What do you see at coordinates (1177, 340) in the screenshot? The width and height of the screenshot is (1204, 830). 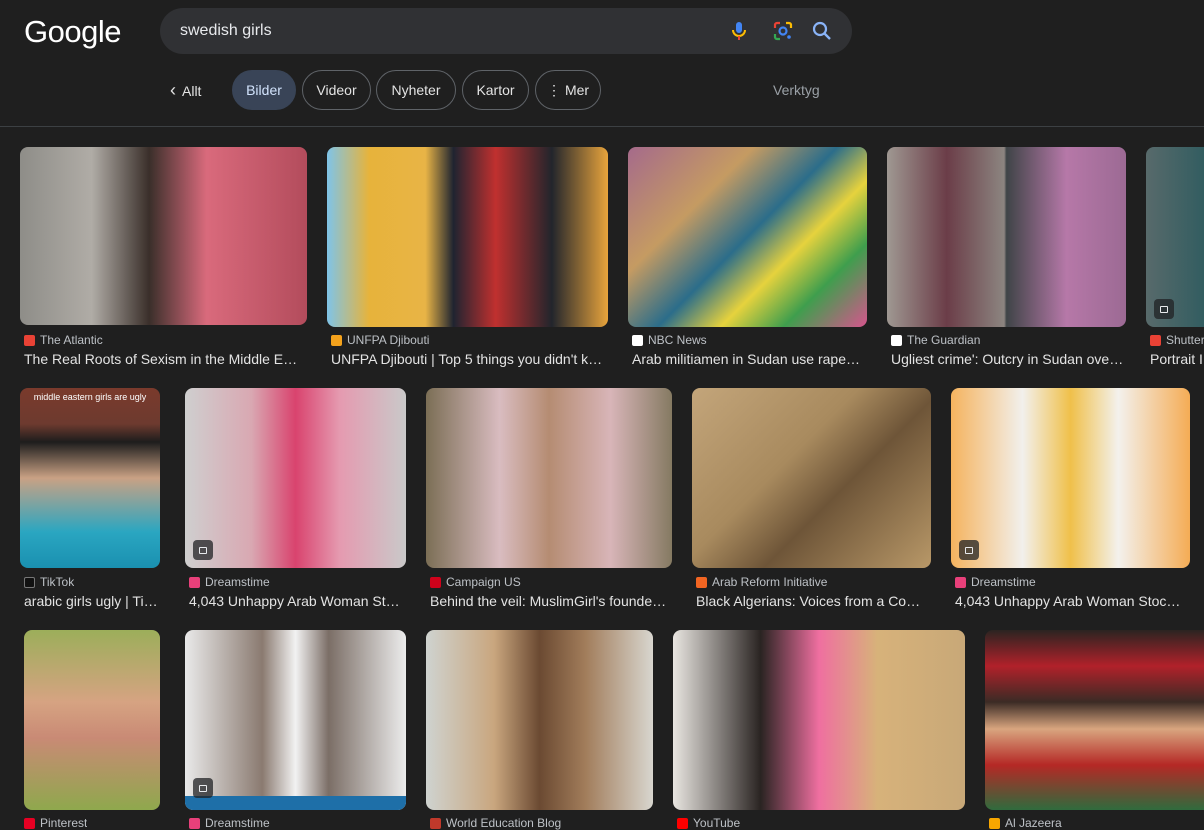 I see `result-source: Shutter` at bounding box center [1177, 340].